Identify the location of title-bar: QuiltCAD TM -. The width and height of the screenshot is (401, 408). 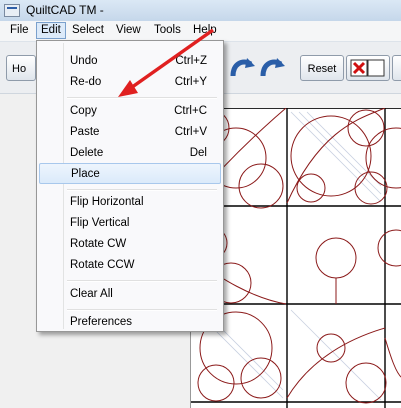
(200, 11).